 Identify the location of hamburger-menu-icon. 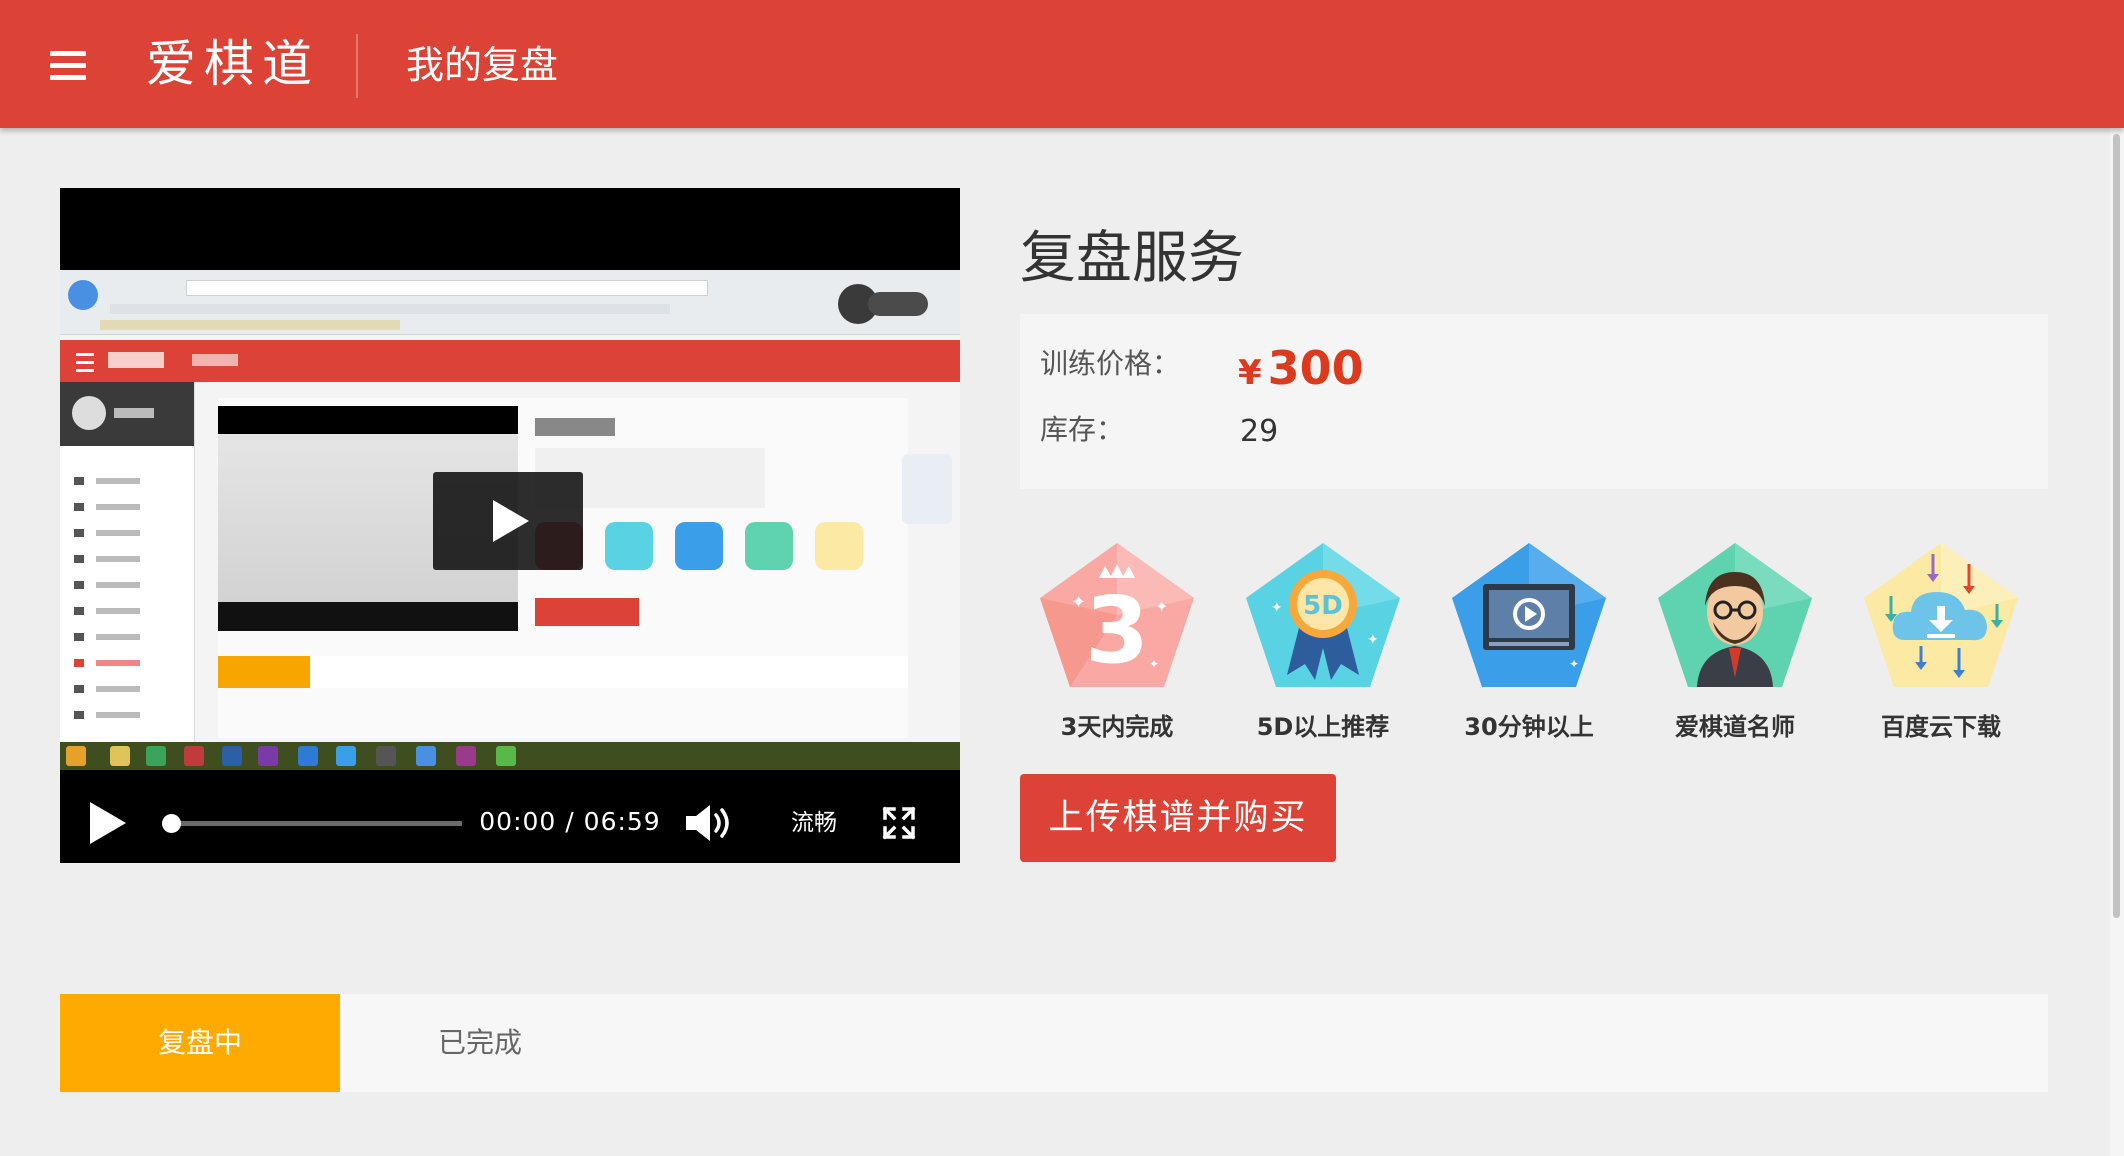
(68, 65).